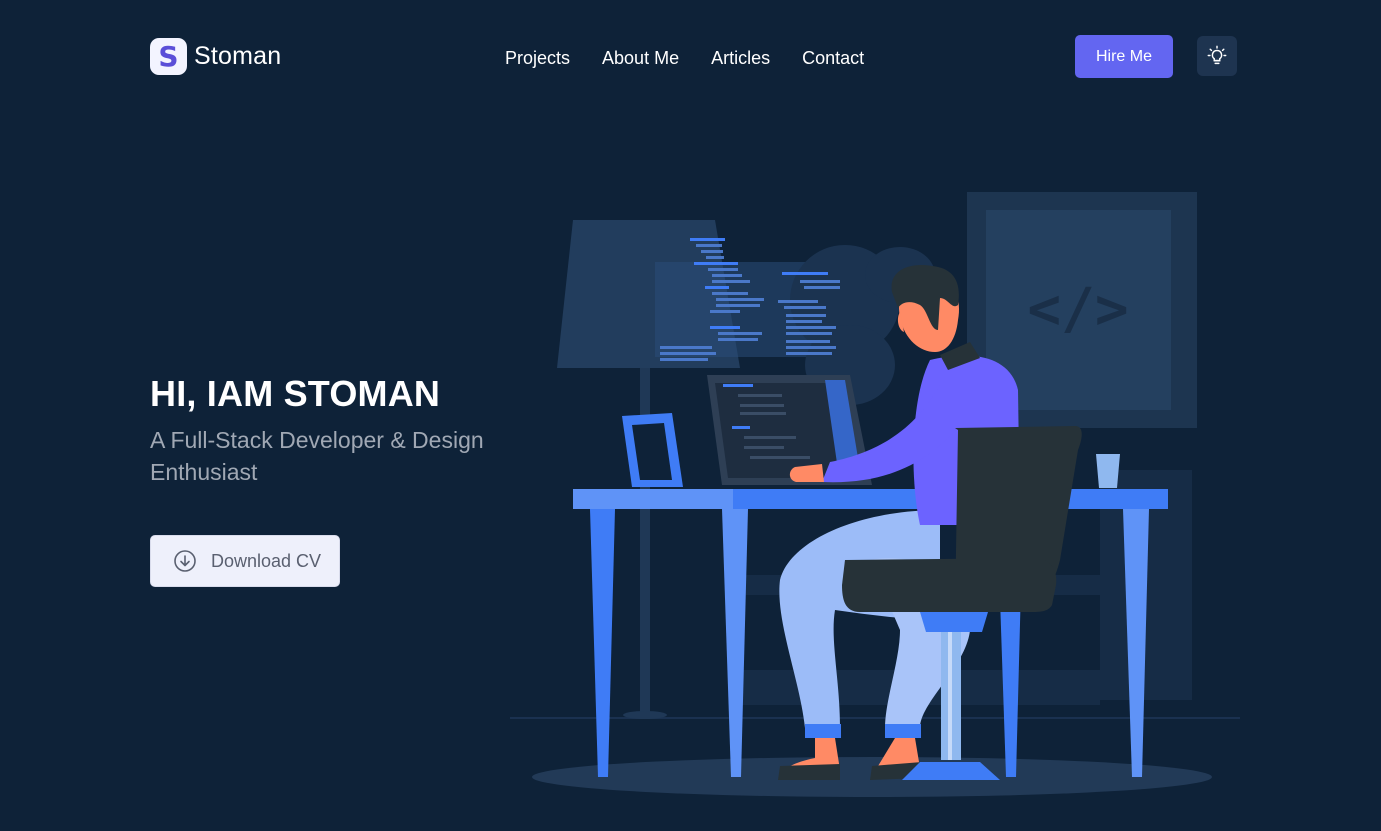 Image resolution: width=1381 pixels, height=831 pixels. Describe the element at coordinates (962, 603) in the screenshot. I see `office-chair` at that location.